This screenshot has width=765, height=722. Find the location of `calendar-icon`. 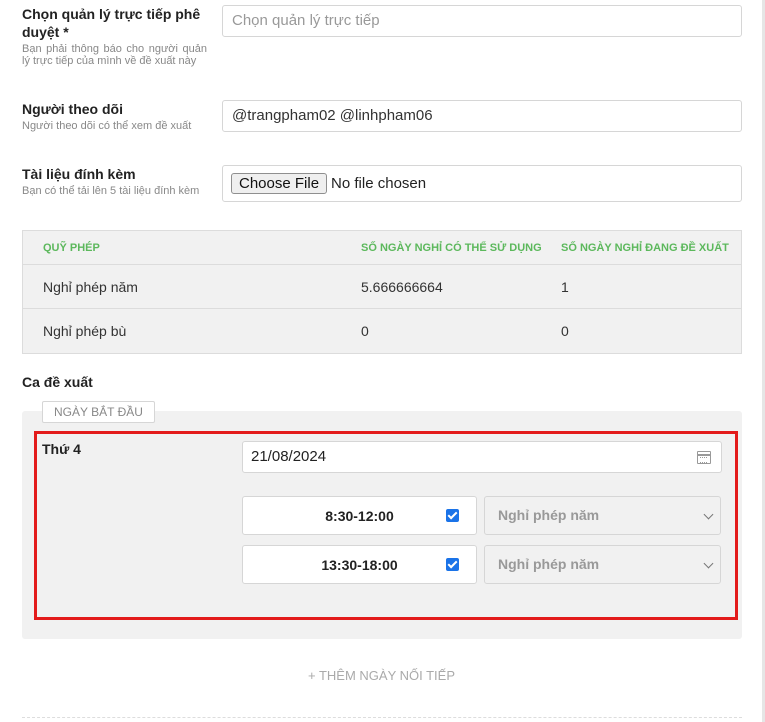

calendar-icon is located at coordinates (704, 457).